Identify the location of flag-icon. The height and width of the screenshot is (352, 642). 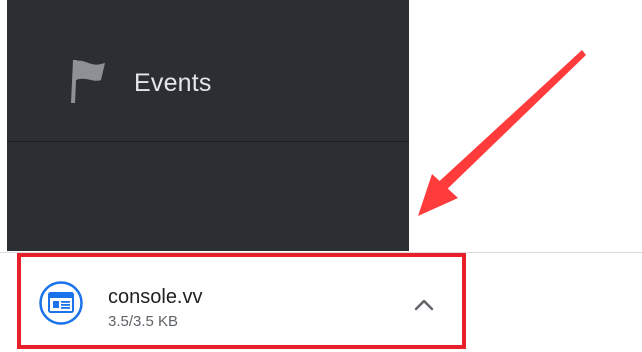
(88, 81).